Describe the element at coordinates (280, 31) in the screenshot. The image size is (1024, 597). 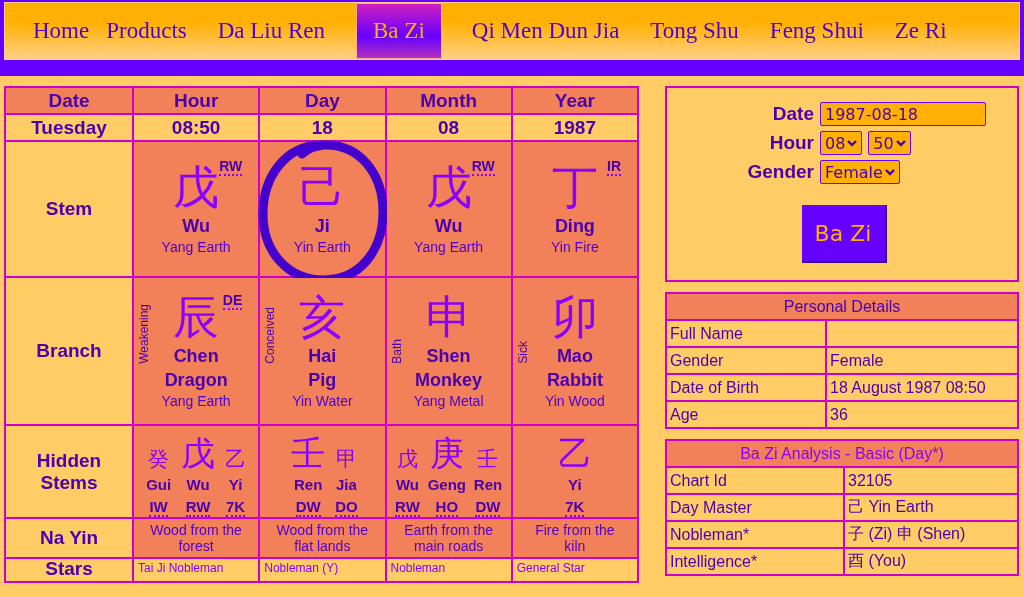
I see `nav-link: Da Liu Ren` at that location.